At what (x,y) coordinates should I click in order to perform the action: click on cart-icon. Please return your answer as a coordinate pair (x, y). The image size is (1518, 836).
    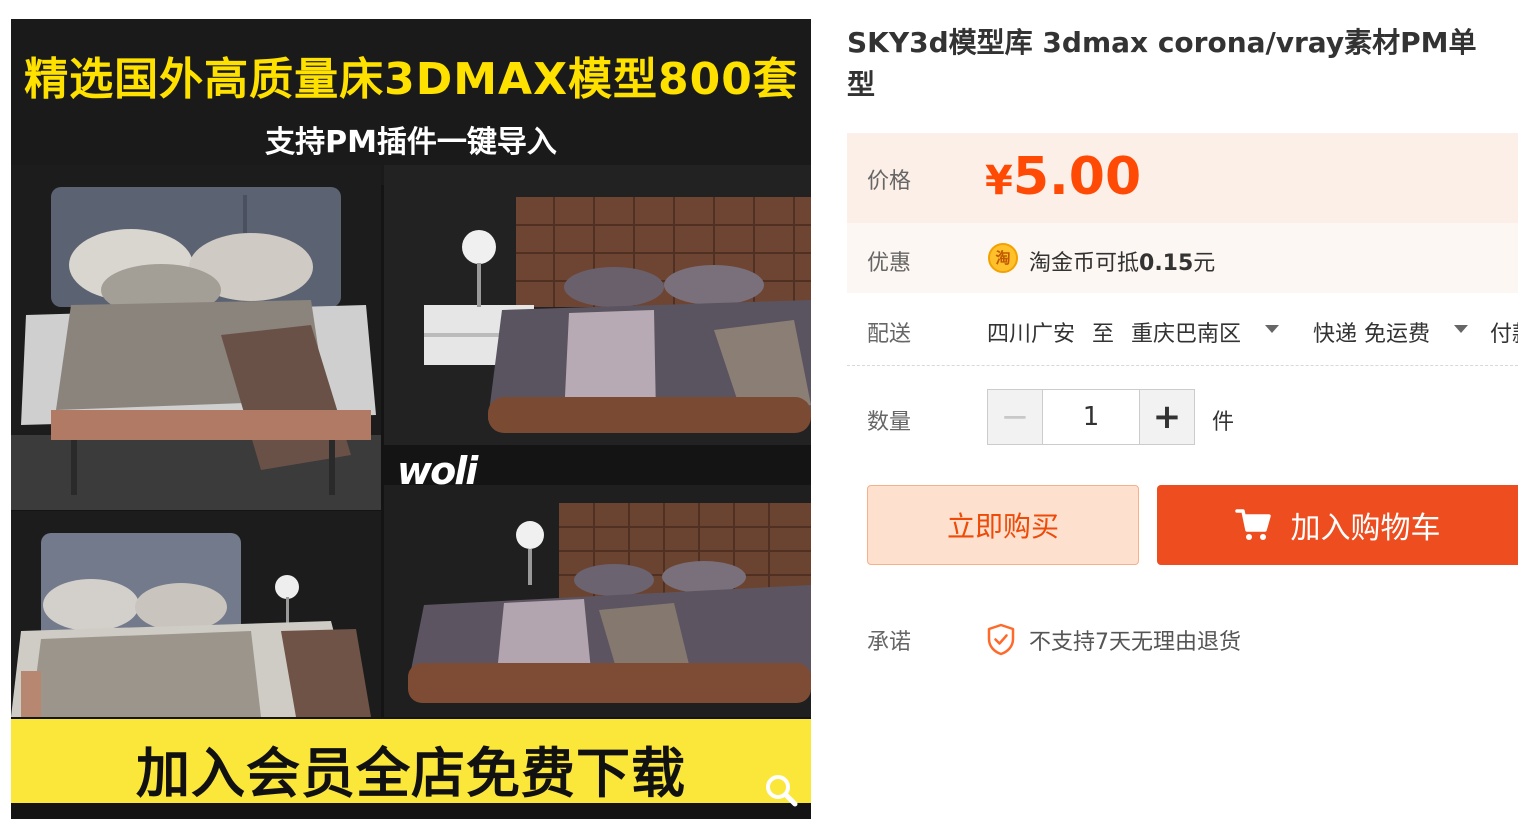
    Looking at the image, I should click on (1252, 524).